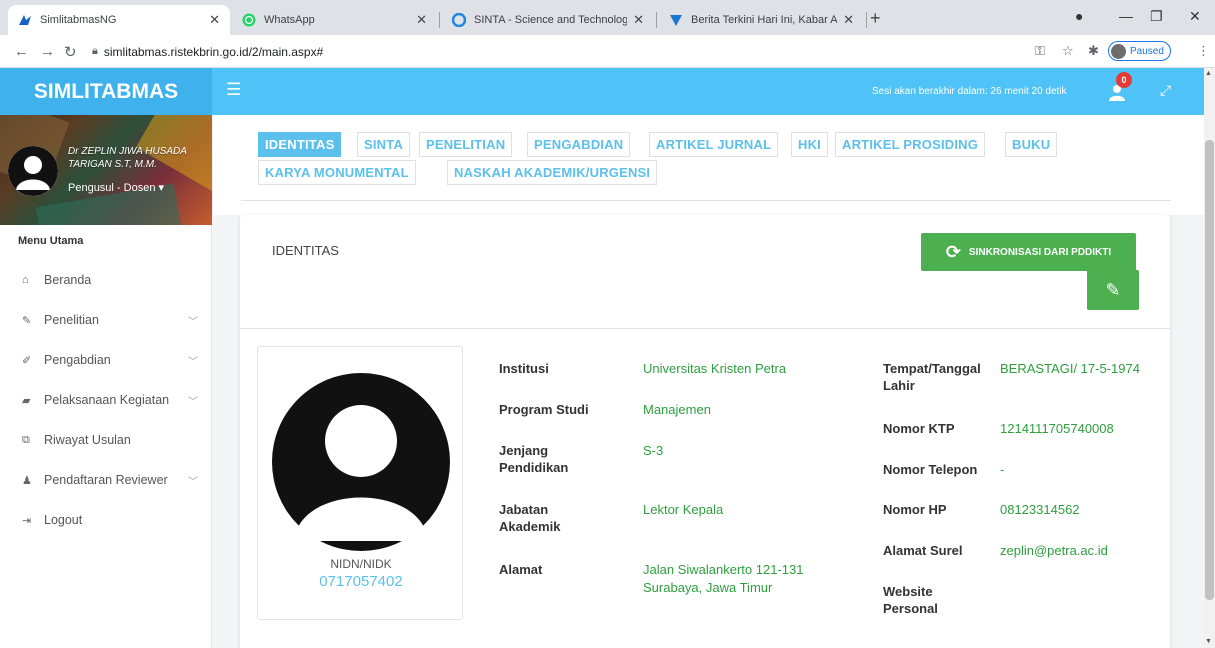  What do you see at coordinates (1195, 16) in the screenshot?
I see `close-window-icon: ✕` at bounding box center [1195, 16].